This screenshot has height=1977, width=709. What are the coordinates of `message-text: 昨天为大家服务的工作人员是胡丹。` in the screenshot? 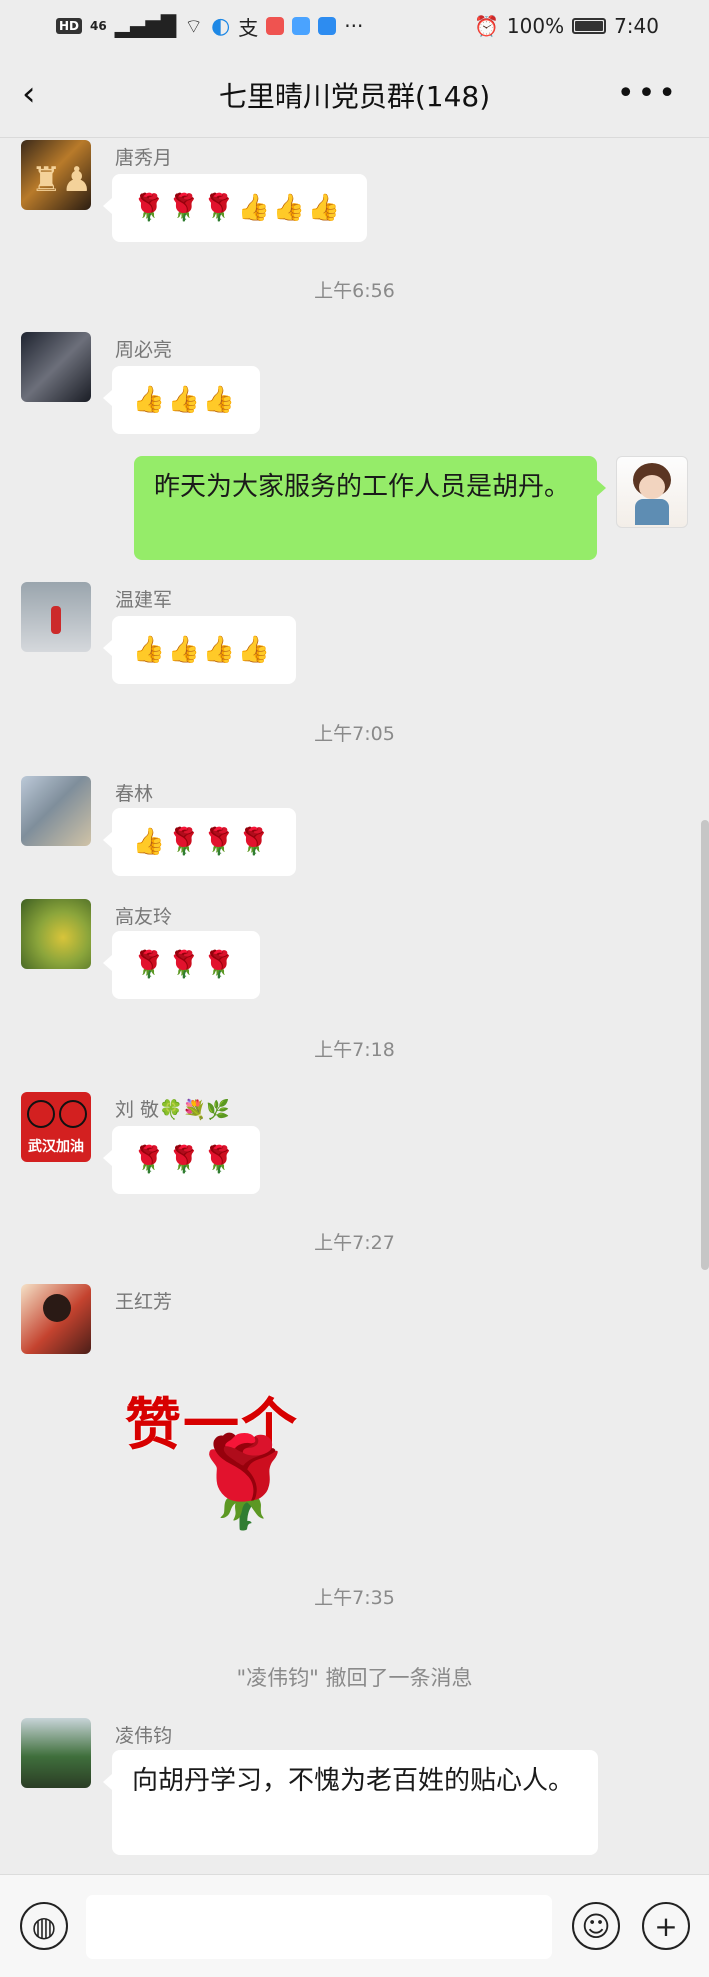 It's located at (362, 487).